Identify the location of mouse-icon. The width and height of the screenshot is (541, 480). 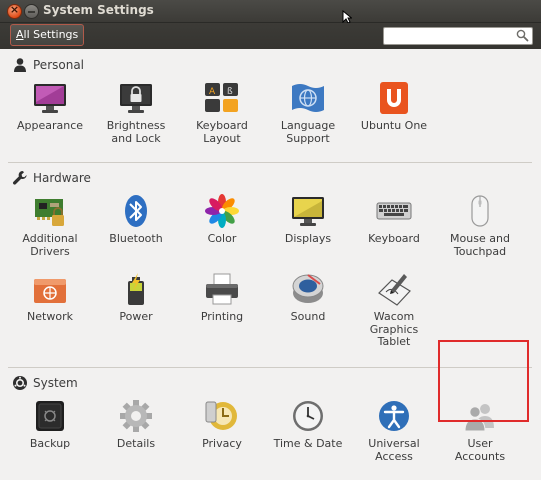
(480, 211).